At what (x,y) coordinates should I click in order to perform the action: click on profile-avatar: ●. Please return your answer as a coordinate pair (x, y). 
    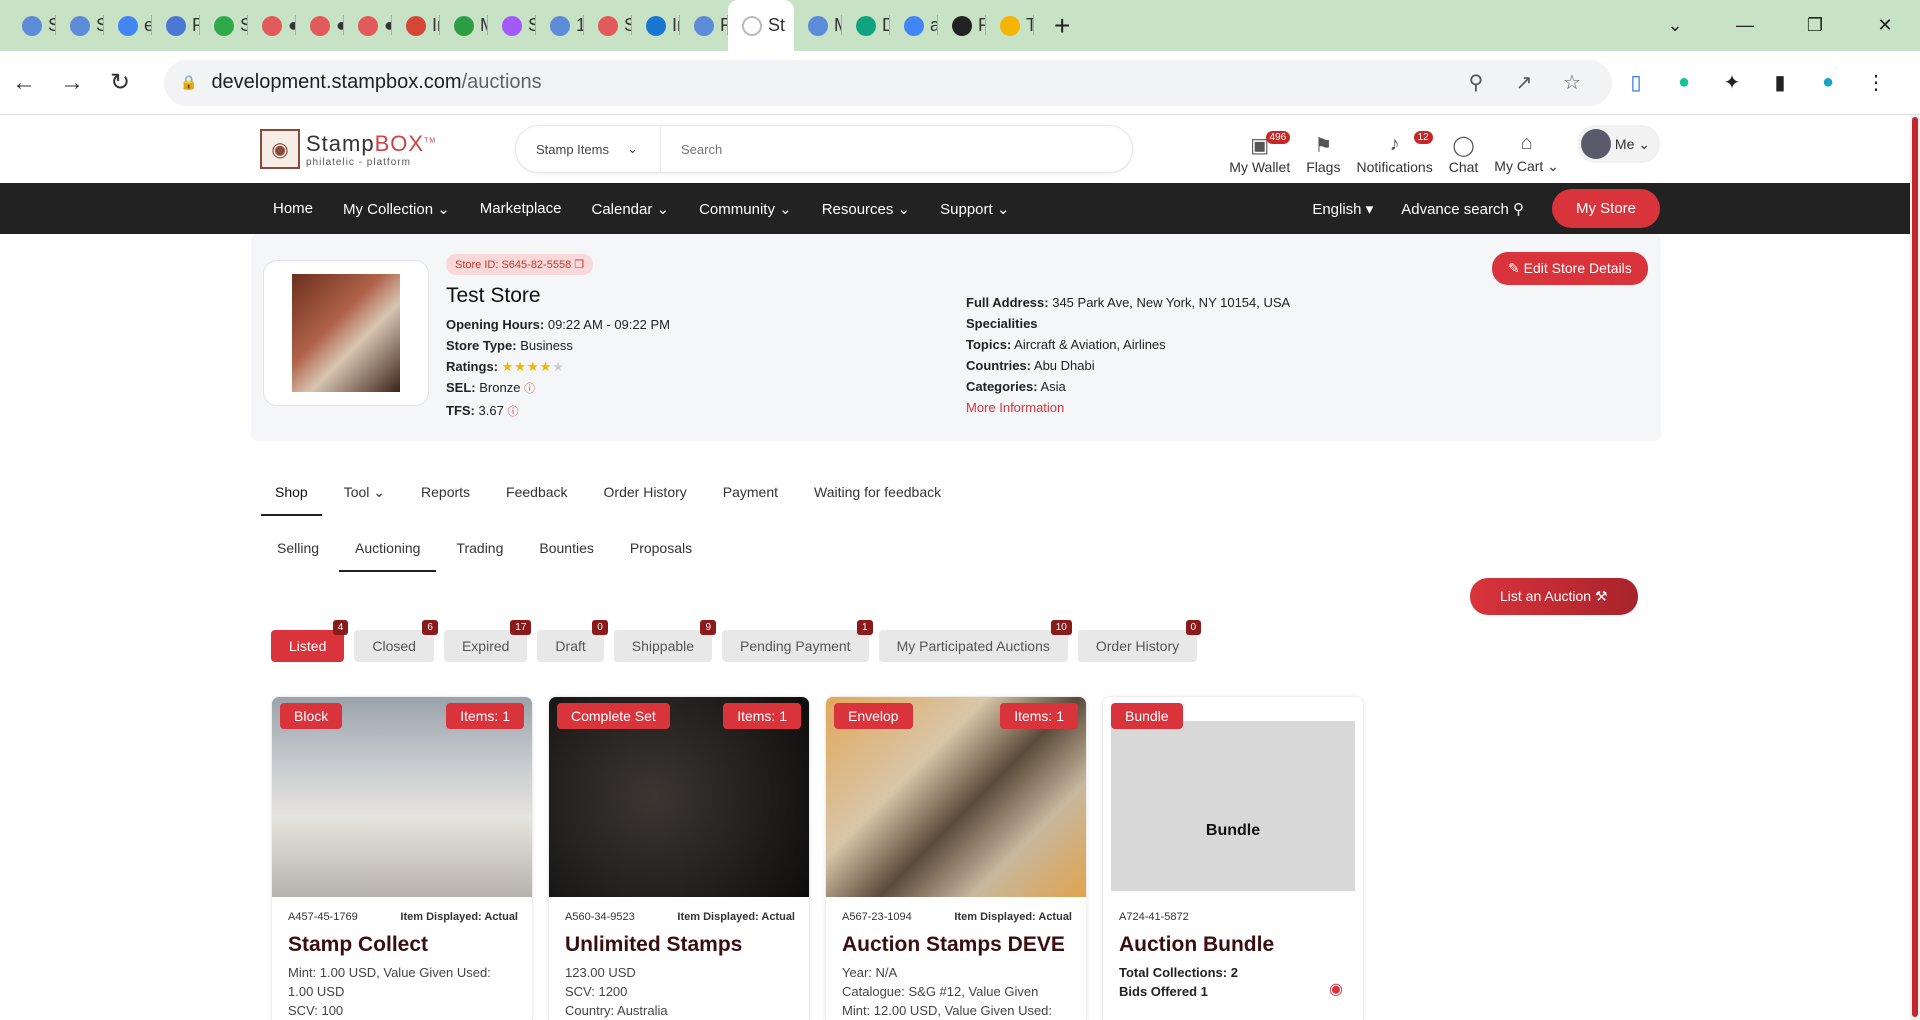
    Looking at the image, I should click on (1828, 82).